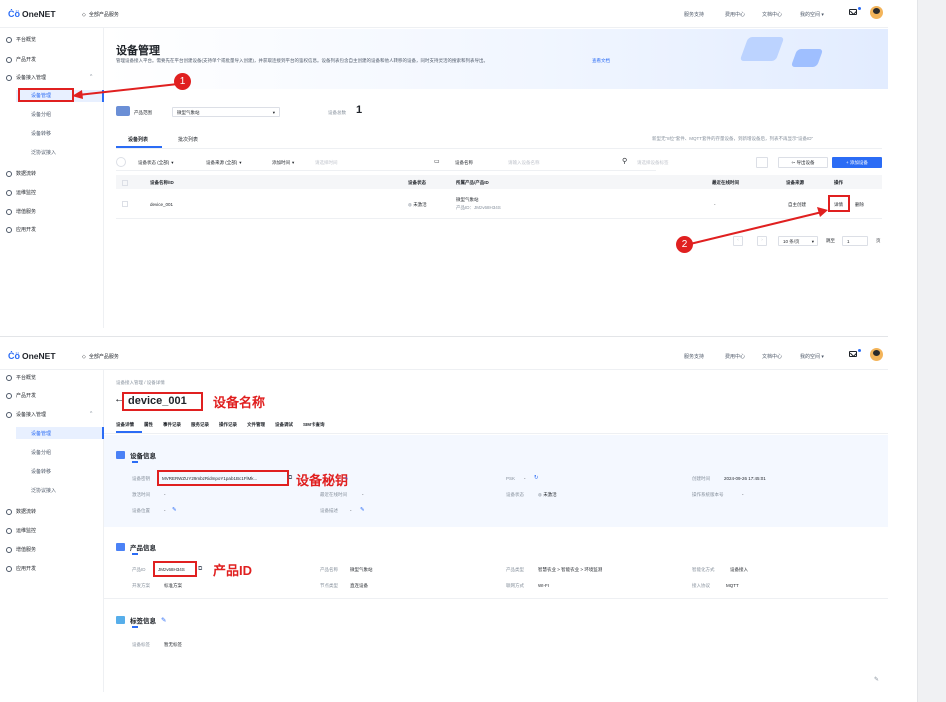 The image size is (946, 702). What do you see at coordinates (876, 679) in the screenshot?
I see `feedback-icon: ✎` at bounding box center [876, 679].